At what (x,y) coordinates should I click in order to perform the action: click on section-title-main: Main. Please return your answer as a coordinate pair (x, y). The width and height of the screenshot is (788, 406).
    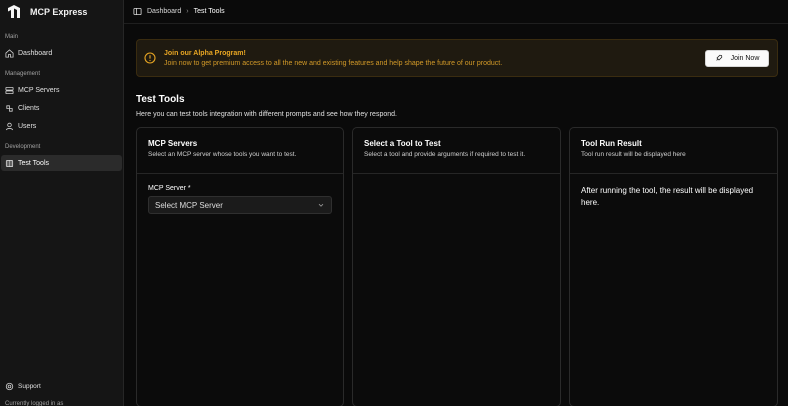
    Looking at the image, I should click on (12, 37).